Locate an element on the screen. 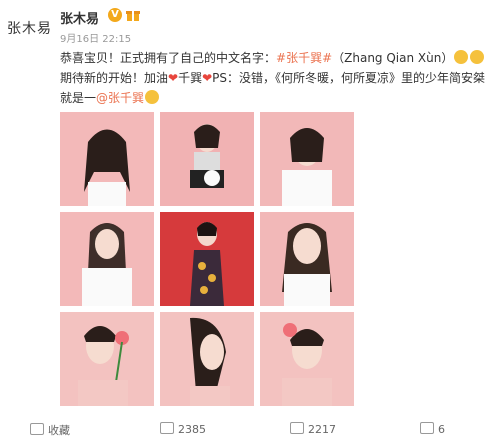 The image size is (500, 438). comment-button: 2217 is located at coordinates (313, 429).